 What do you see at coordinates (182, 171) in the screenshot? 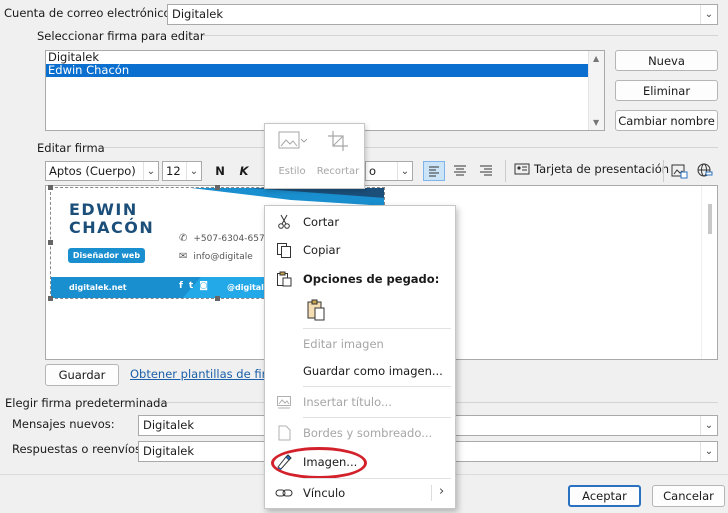
I see `font-size-select: 12 ⌄` at bounding box center [182, 171].